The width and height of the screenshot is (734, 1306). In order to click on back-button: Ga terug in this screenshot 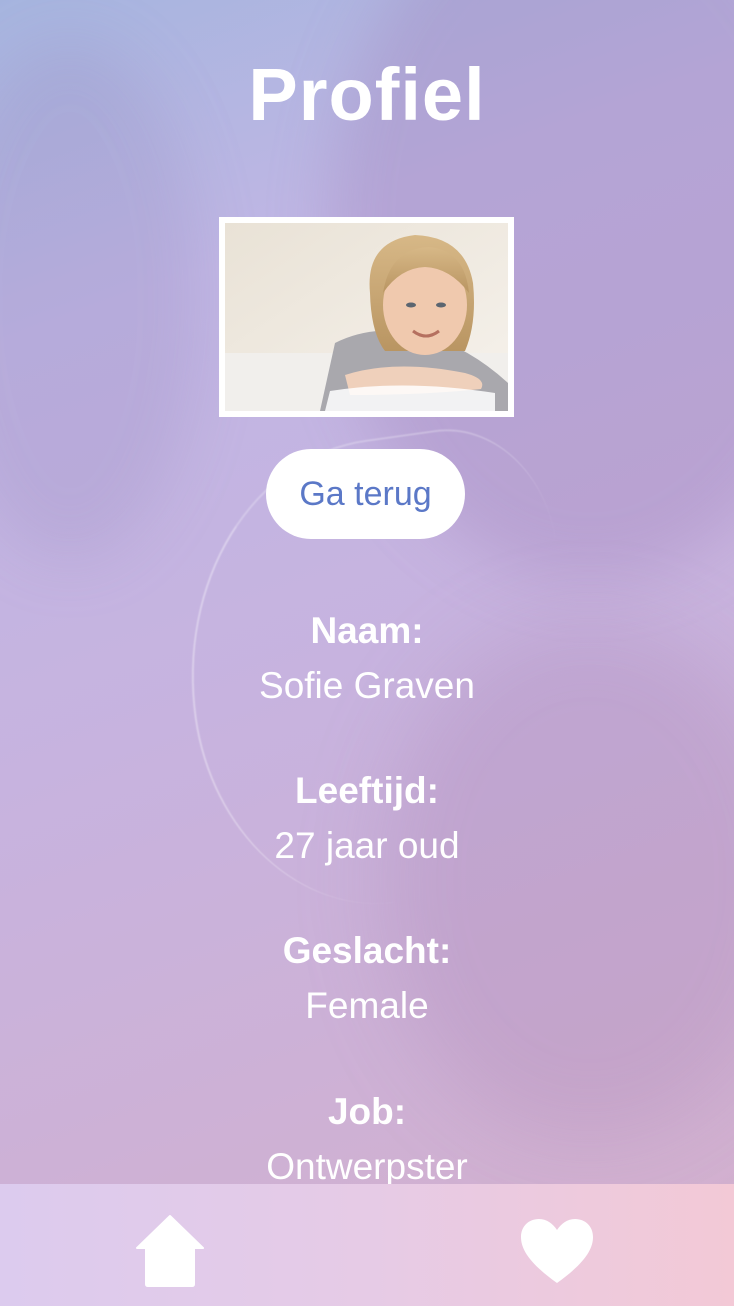, I will do `click(365, 494)`.